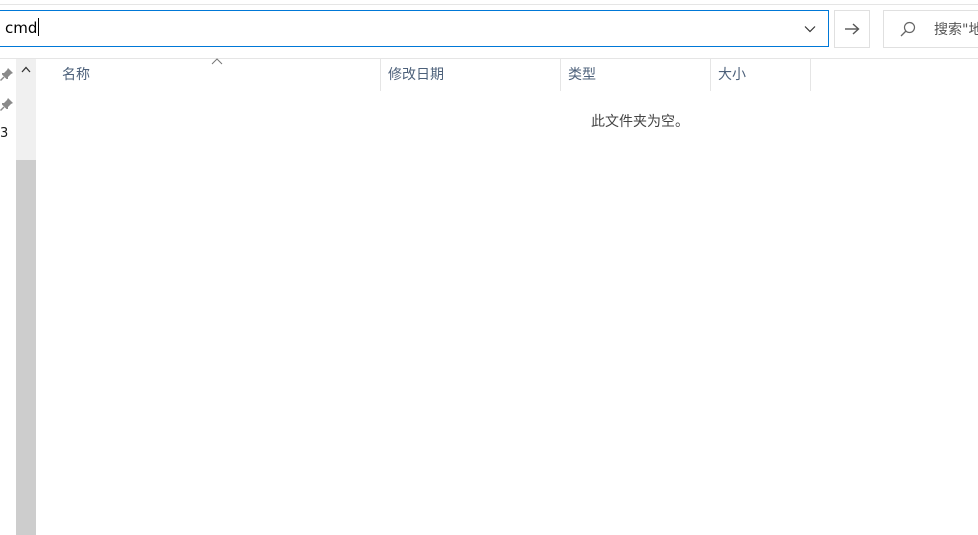 The image size is (978, 535). What do you see at coordinates (76, 75) in the screenshot?
I see `column-header-label: 名称` at bounding box center [76, 75].